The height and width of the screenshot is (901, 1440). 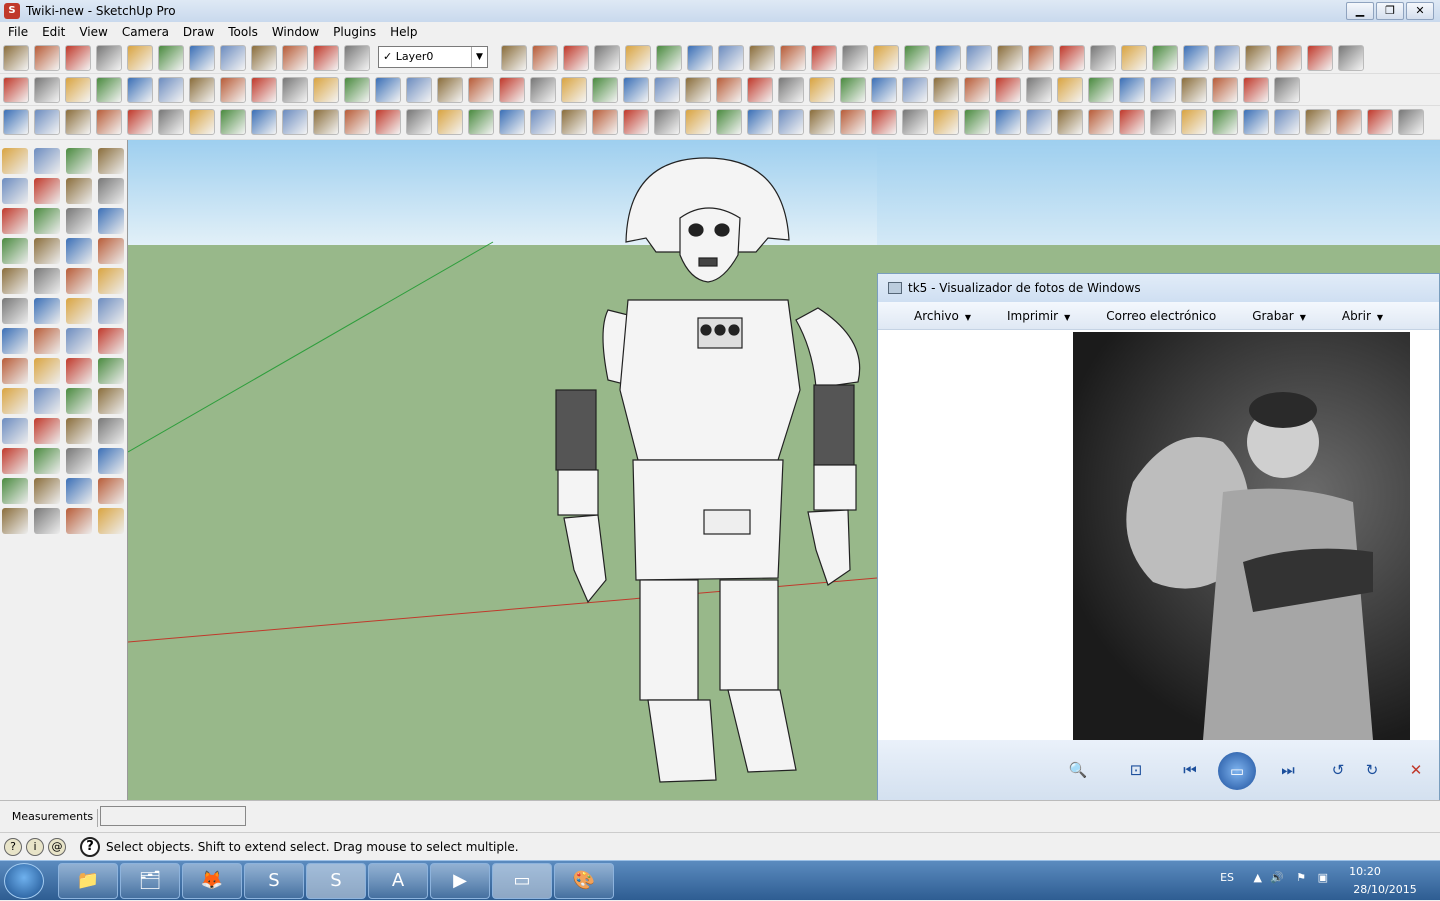 What do you see at coordinates (1288, 770) in the screenshot?
I see `next-icon: ⏭` at bounding box center [1288, 770].